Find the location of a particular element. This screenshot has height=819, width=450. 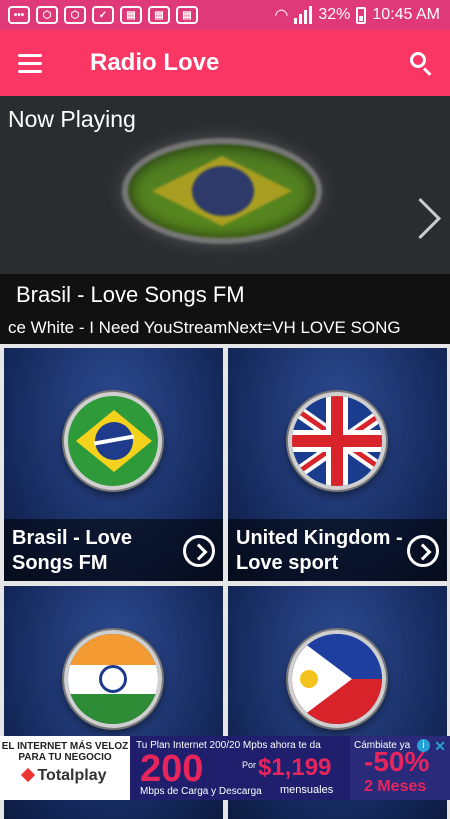

app-title: Radio Love is located at coordinates (155, 62).